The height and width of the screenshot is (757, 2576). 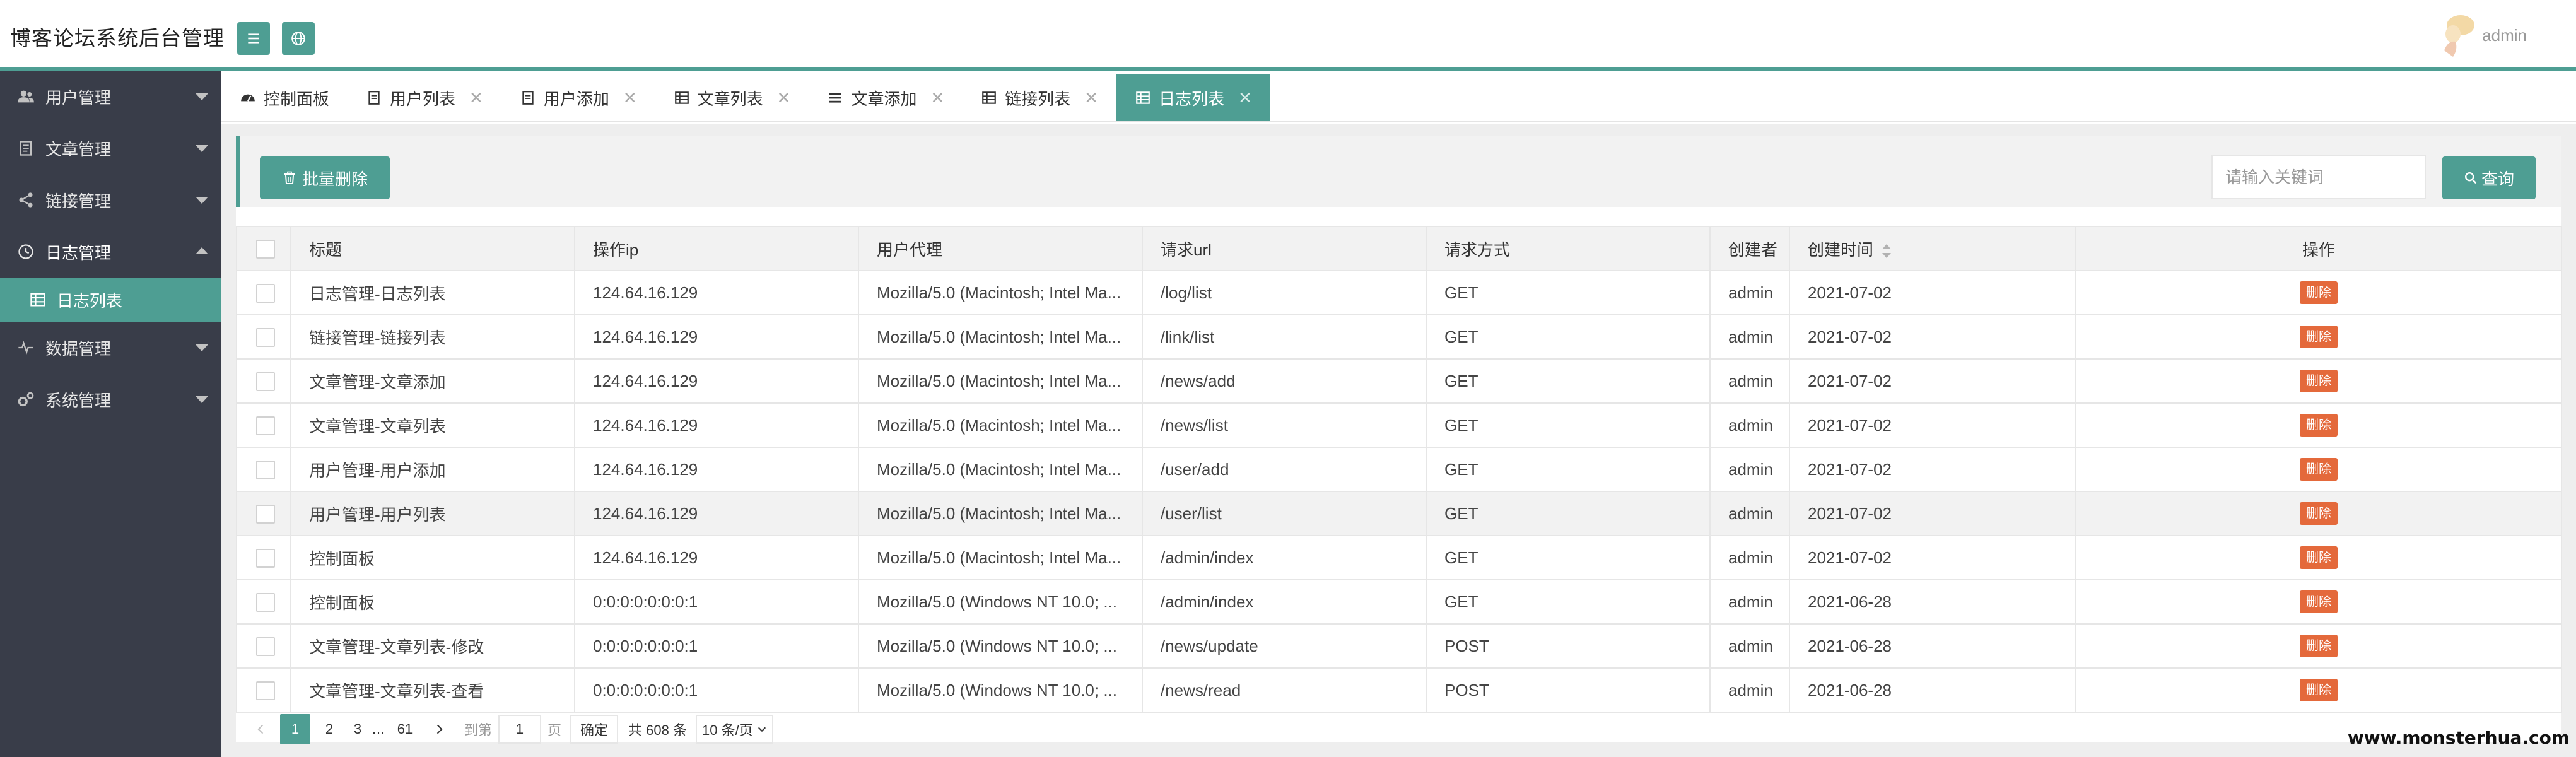 What do you see at coordinates (520, 729) in the screenshot?
I see `goto-page-input` at bounding box center [520, 729].